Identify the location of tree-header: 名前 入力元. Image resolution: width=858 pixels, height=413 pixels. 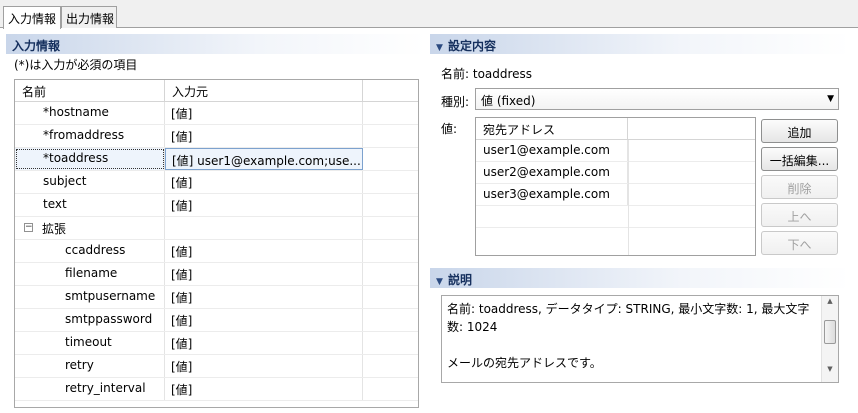
(216, 91).